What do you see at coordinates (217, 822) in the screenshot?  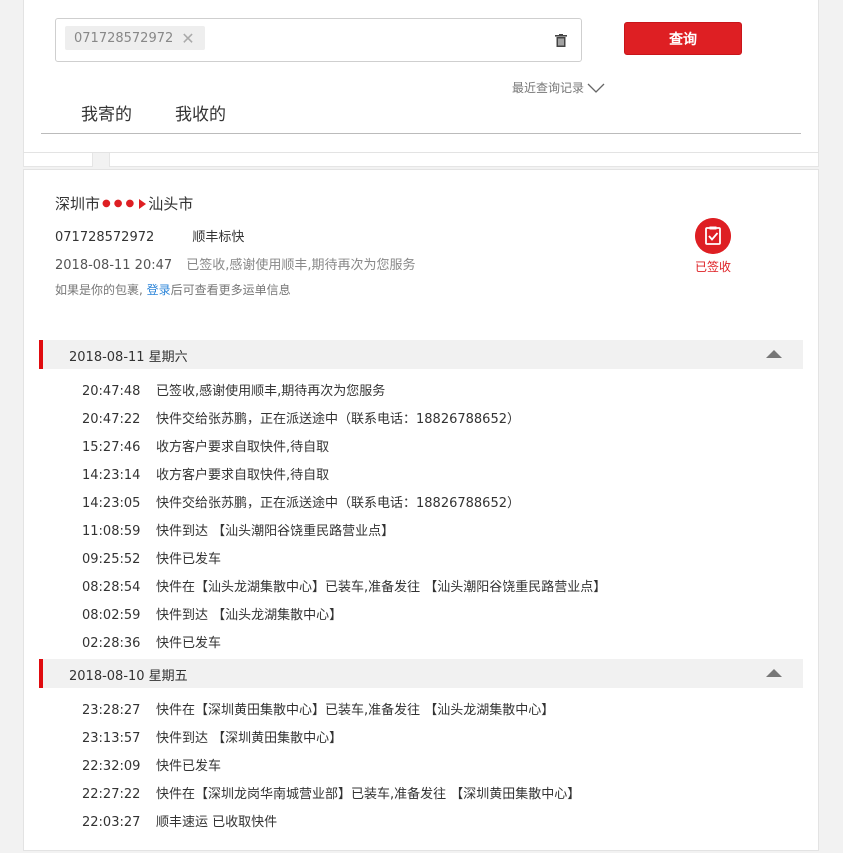 I see `row-text: 顺丰速运 已收取快件` at bounding box center [217, 822].